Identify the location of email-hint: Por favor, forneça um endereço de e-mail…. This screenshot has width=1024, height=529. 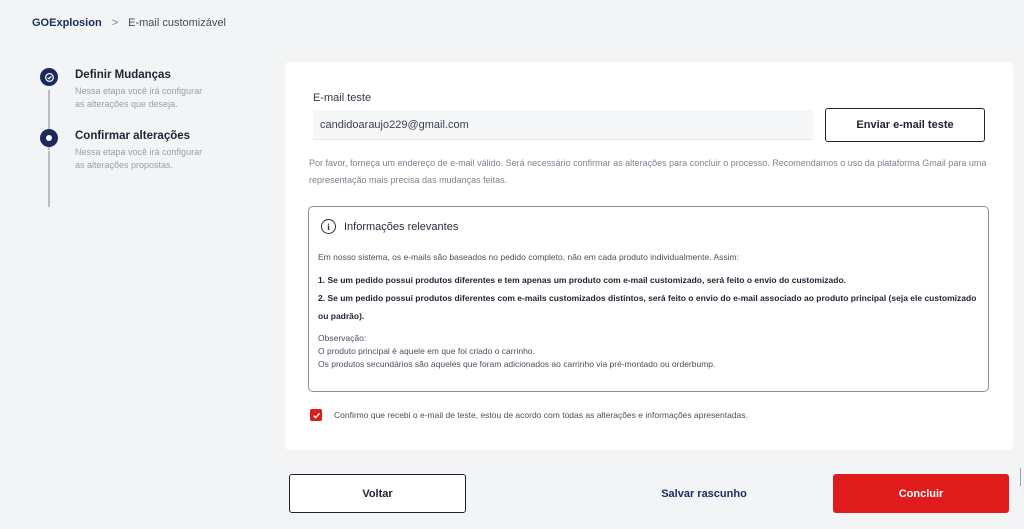
(648, 171).